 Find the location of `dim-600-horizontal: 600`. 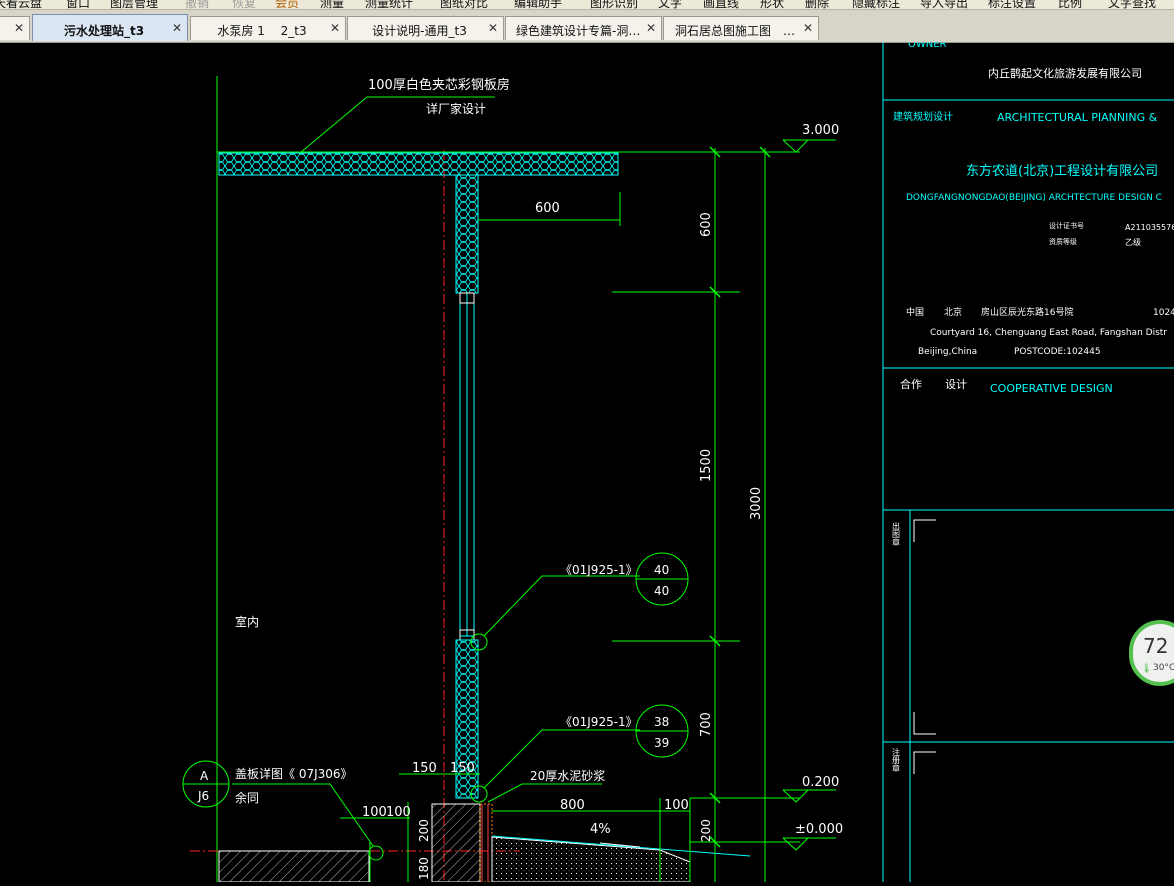

dim-600-horizontal: 600 is located at coordinates (547, 208).